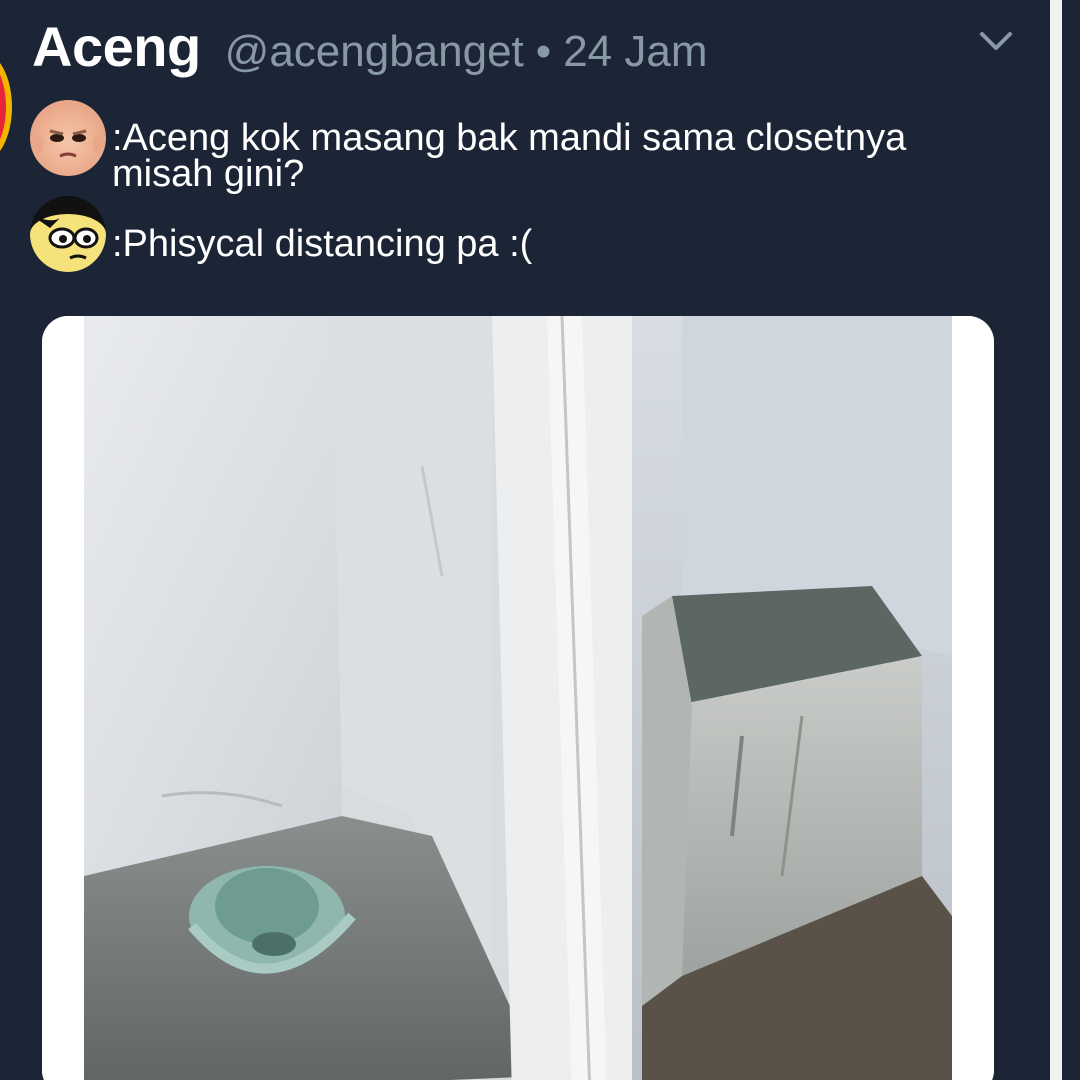 This screenshot has width=1080, height=1080. Describe the element at coordinates (374, 52) in the screenshot. I see `user-handle: @acengbanget` at that location.